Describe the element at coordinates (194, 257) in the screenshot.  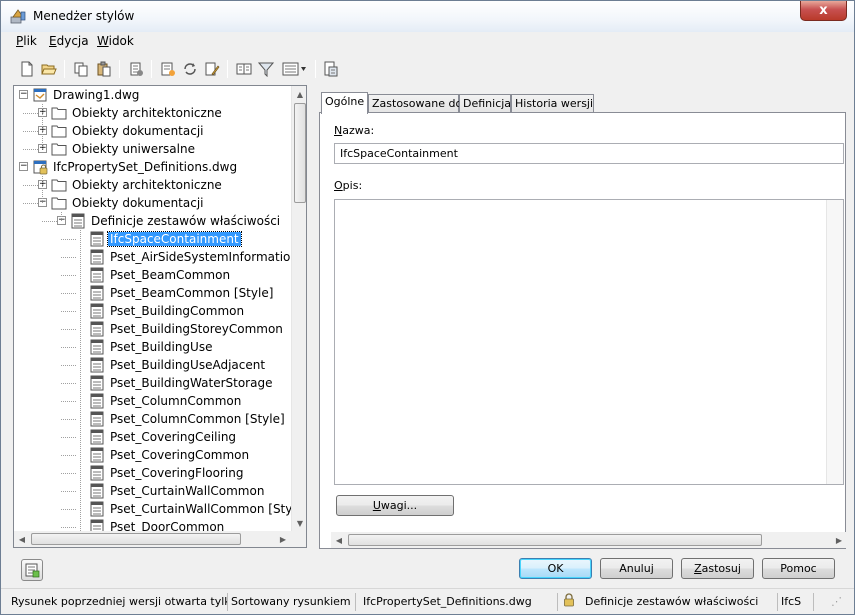
I see `tree-item-pset-airsidesysteminformation: Pset_AirSideSystemInformation` at that location.